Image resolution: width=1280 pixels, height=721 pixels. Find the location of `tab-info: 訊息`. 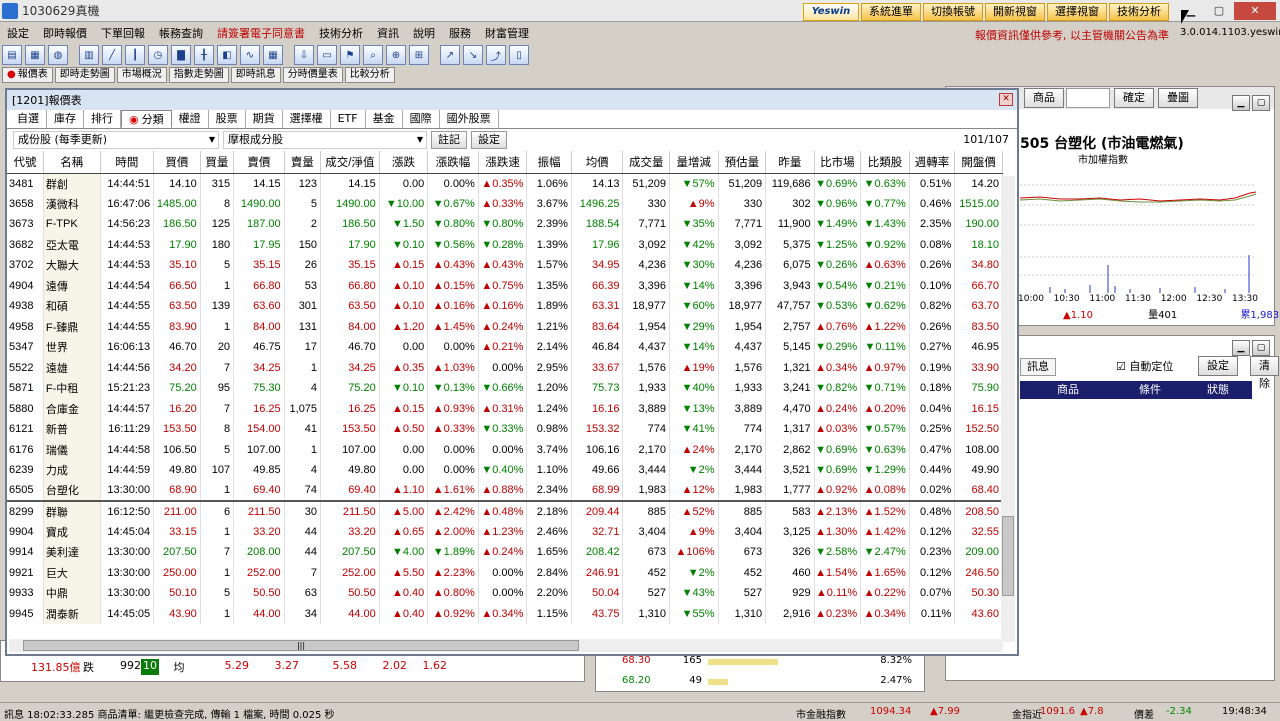

tab-info: 訊息 is located at coordinates (1038, 367).